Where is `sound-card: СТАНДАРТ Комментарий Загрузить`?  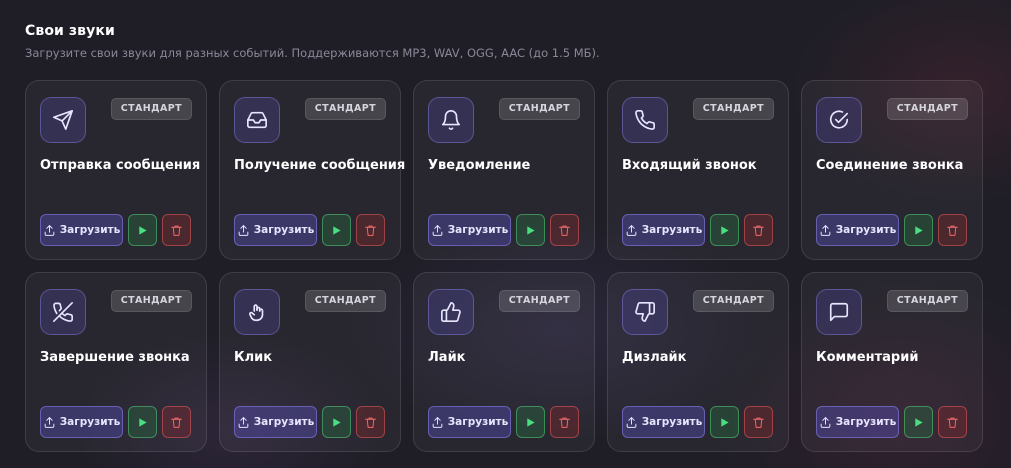 sound-card: СТАНДАРТ Комментарий Загрузить is located at coordinates (892, 362).